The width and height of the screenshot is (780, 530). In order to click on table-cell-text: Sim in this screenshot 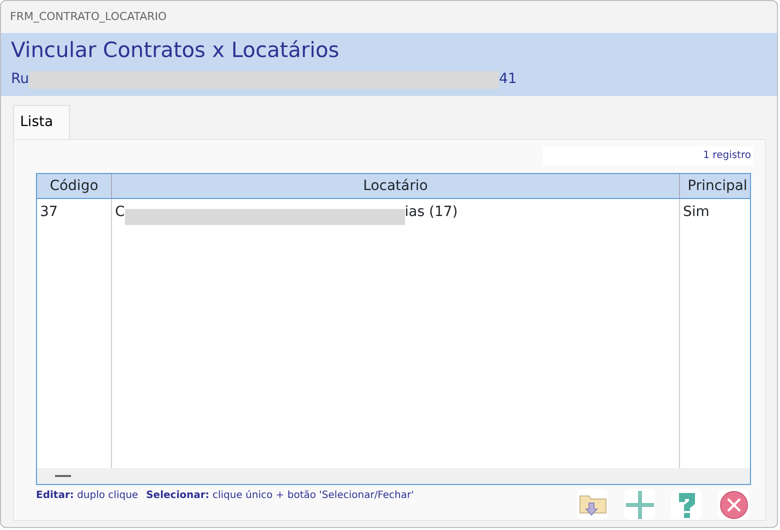, I will do `click(696, 212)`.